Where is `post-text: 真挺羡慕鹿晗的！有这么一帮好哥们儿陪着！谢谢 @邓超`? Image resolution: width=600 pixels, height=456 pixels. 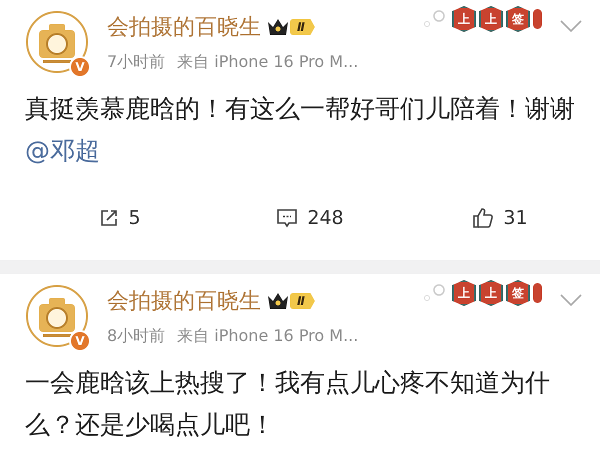 post-text: 真挺羡慕鹿晗的！有这么一帮好哥们儿陪着！谢谢 @邓超 is located at coordinates (300, 130).